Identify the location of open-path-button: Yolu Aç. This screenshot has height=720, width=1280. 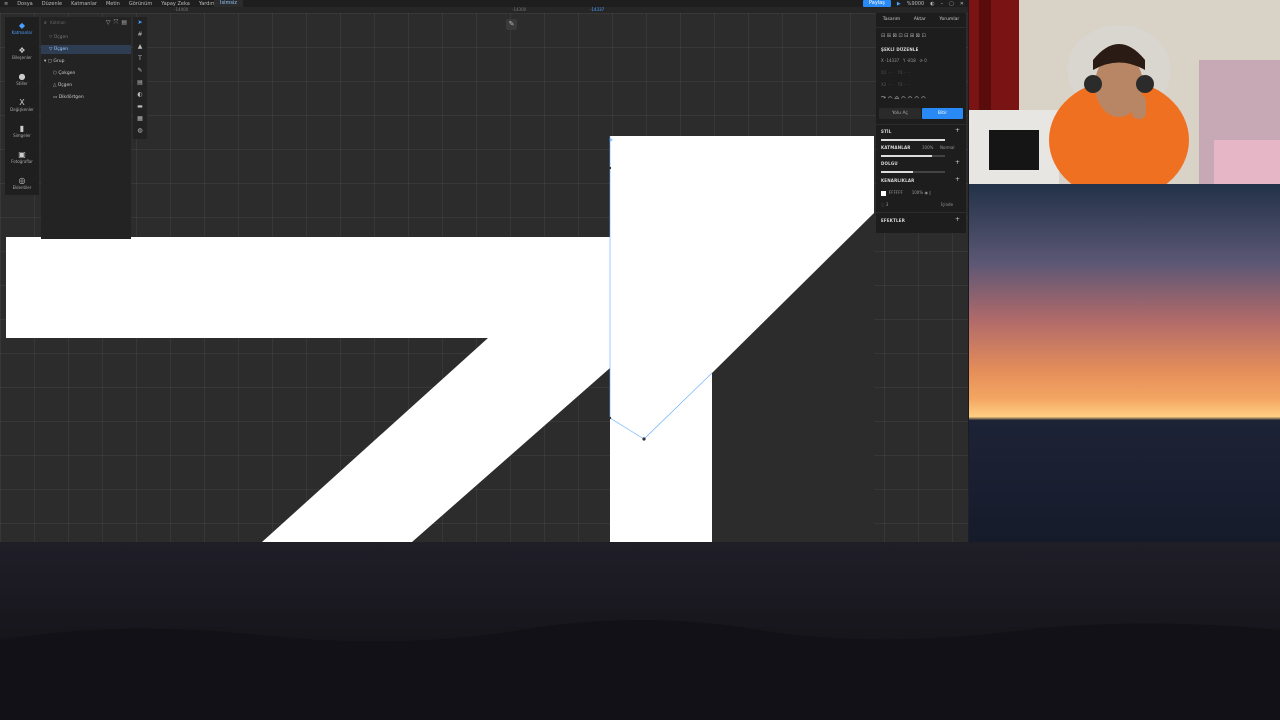
(900, 113).